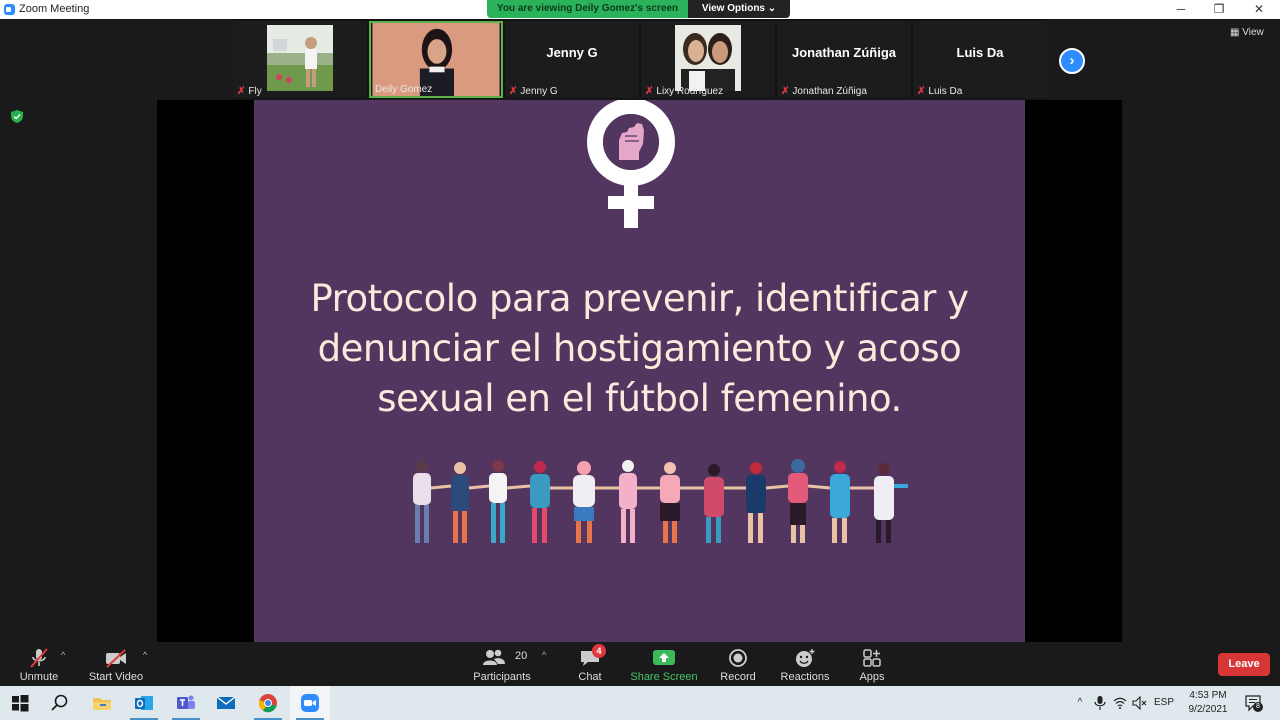  Describe the element at coordinates (1181, 9) in the screenshot. I see `minimize-button: ─` at that location.